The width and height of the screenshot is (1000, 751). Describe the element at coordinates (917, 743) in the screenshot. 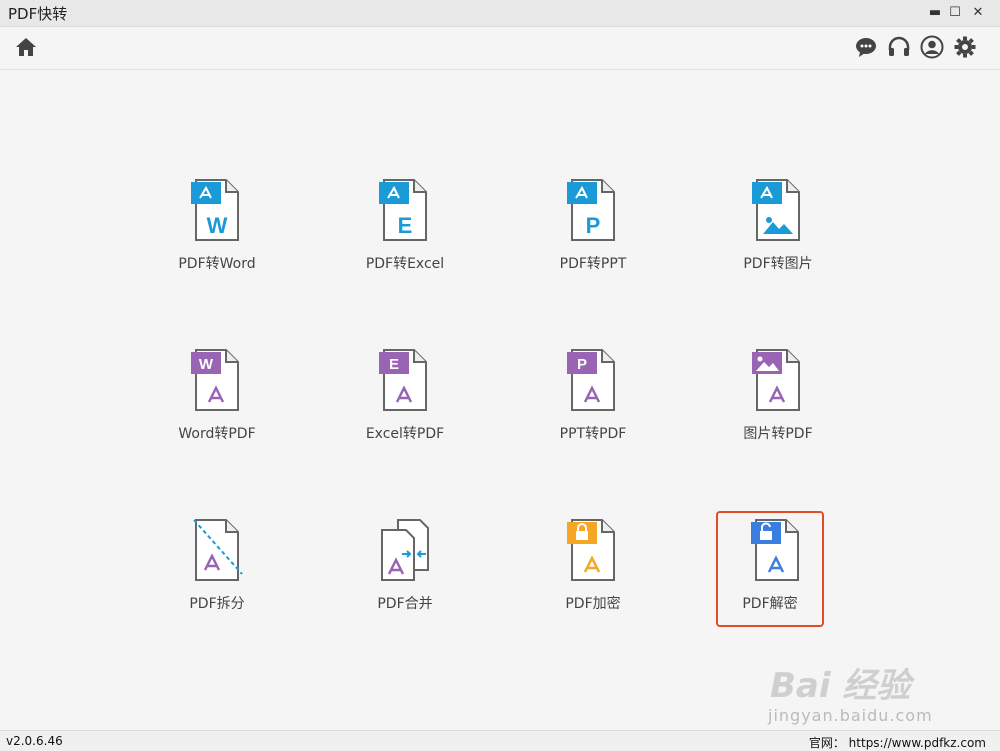

I see `website-link: https://www.pdfkz.com` at that location.